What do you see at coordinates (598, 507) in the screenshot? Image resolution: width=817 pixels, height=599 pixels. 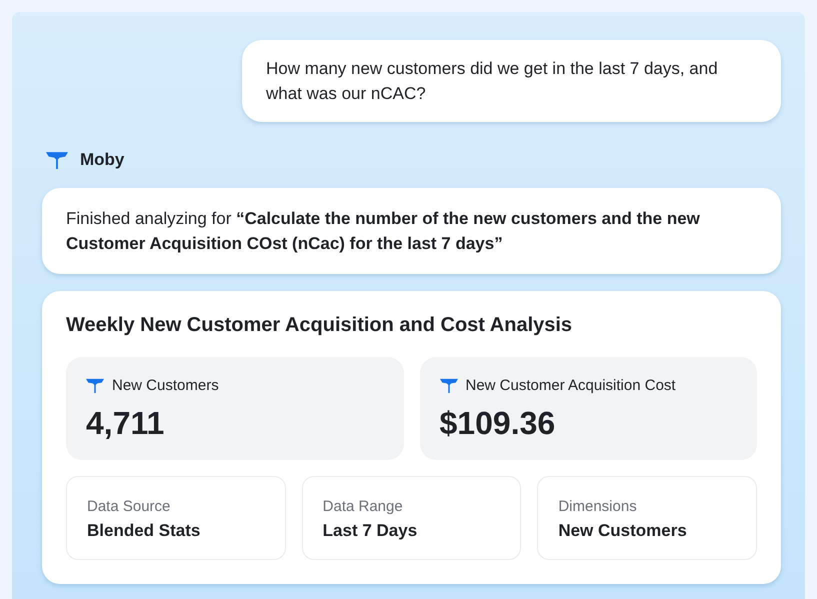 I see `detail-label: Dimensions` at bounding box center [598, 507].